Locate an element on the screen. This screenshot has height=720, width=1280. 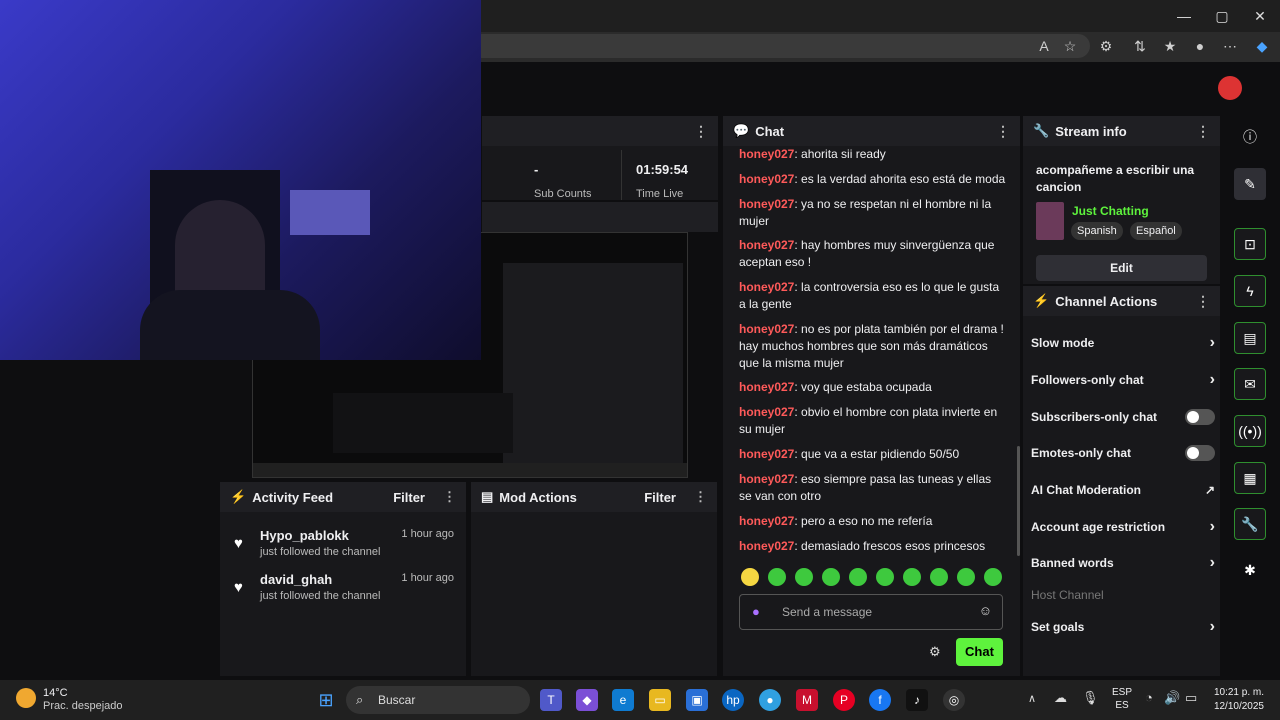
minimize-button: — is located at coordinates (1184, 16).